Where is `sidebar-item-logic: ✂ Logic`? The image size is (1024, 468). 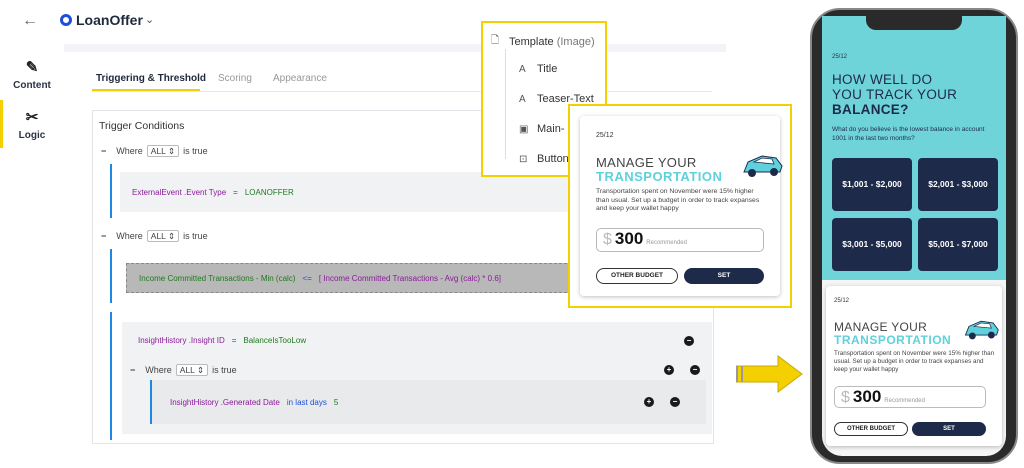 sidebar-item-logic: ✂ Logic is located at coordinates (32, 124).